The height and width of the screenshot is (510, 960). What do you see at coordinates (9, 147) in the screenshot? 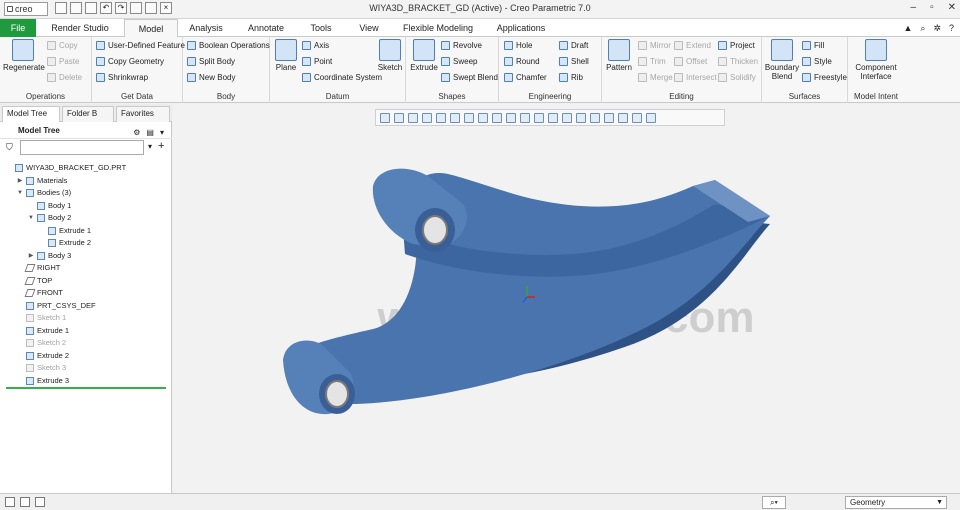
I see `filter-icon: ⛉` at bounding box center [9, 147].